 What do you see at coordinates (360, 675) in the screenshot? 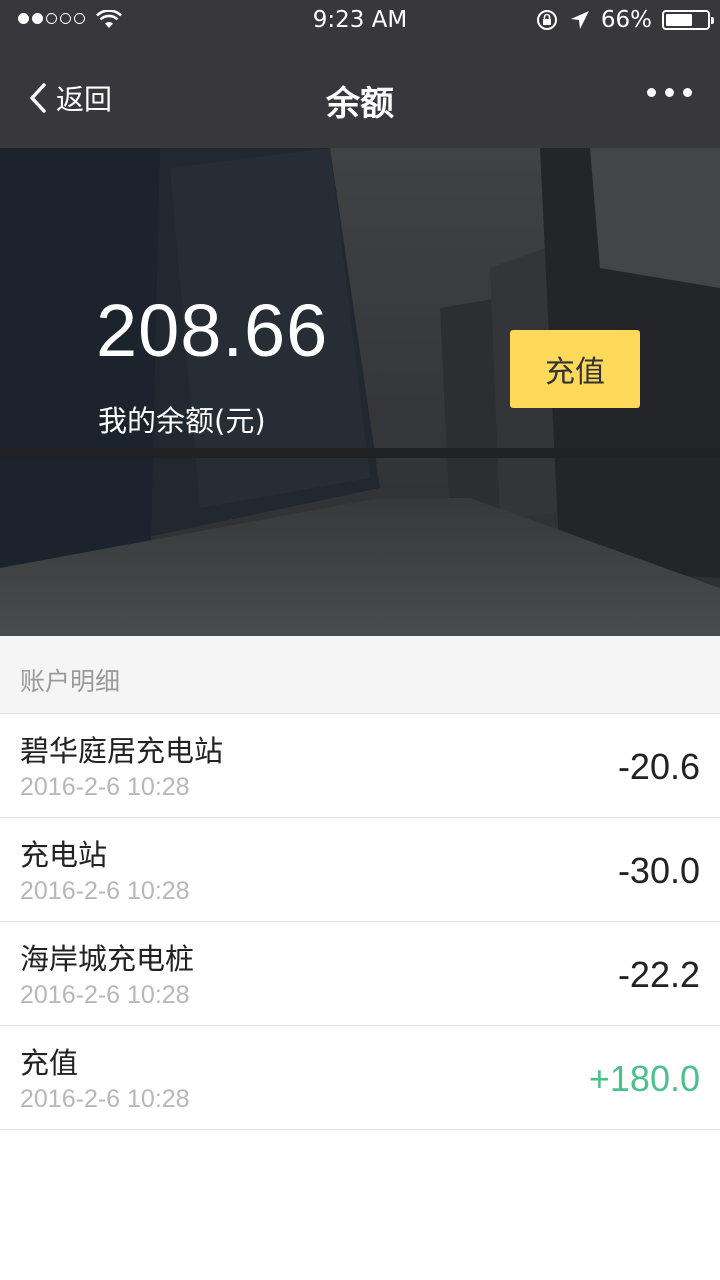
I see `account-details-header: 账户明细` at bounding box center [360, 675].